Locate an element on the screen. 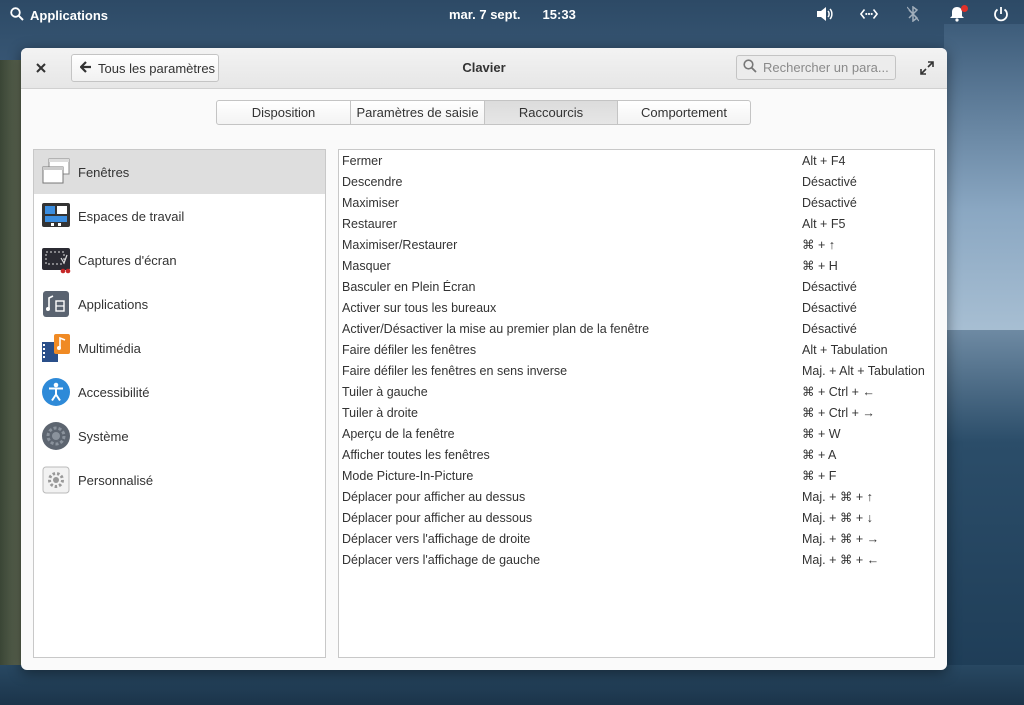 The height and width of the screenshot is (705, 1024). shortcut-name: Déplacer vers l'affichage de gauche is located at coordinates (441, 559).